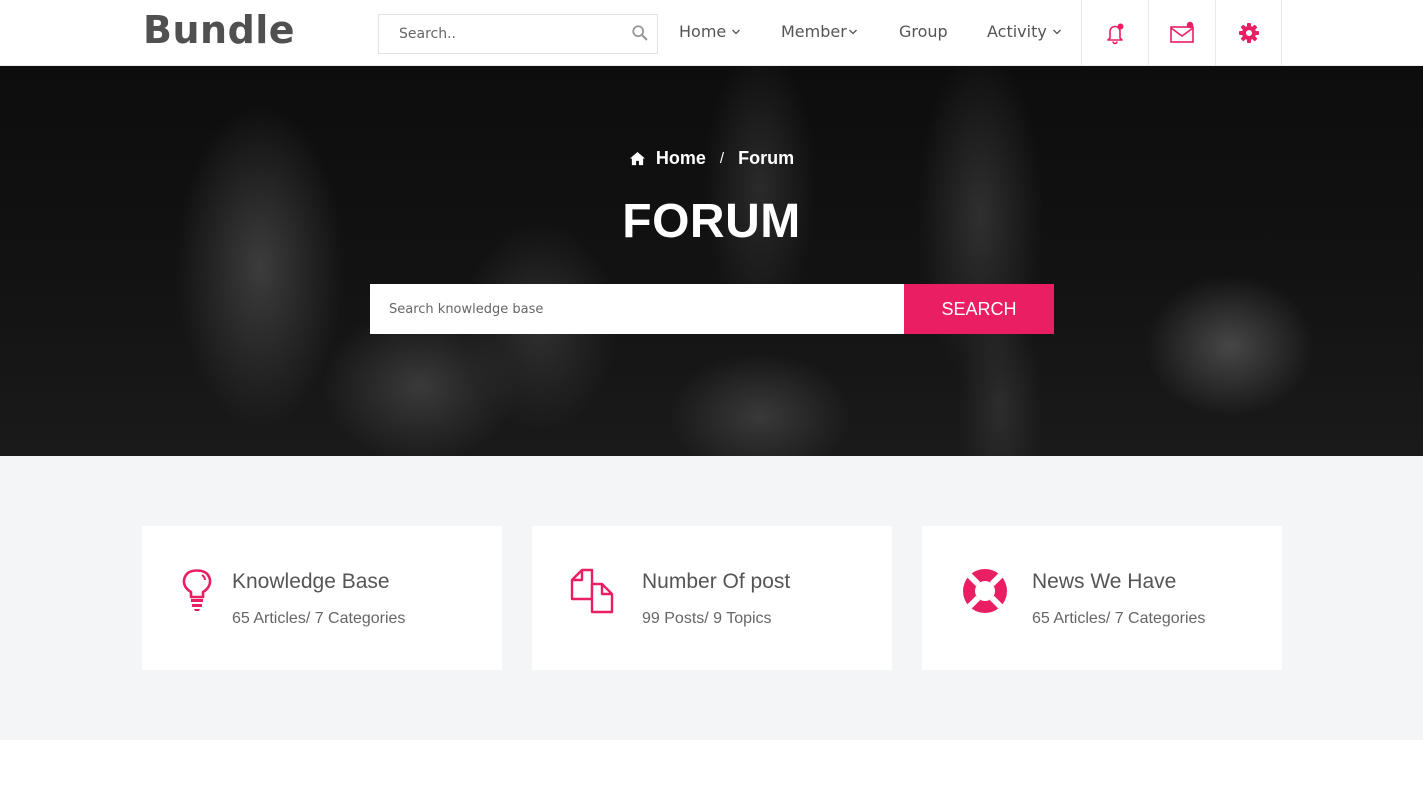 This screenshot has height=797, width=1423. What do you see at coordinates (219, 30) in the screenshot?
I see `site-logo: Bundle` at bounding box center [219, 30].